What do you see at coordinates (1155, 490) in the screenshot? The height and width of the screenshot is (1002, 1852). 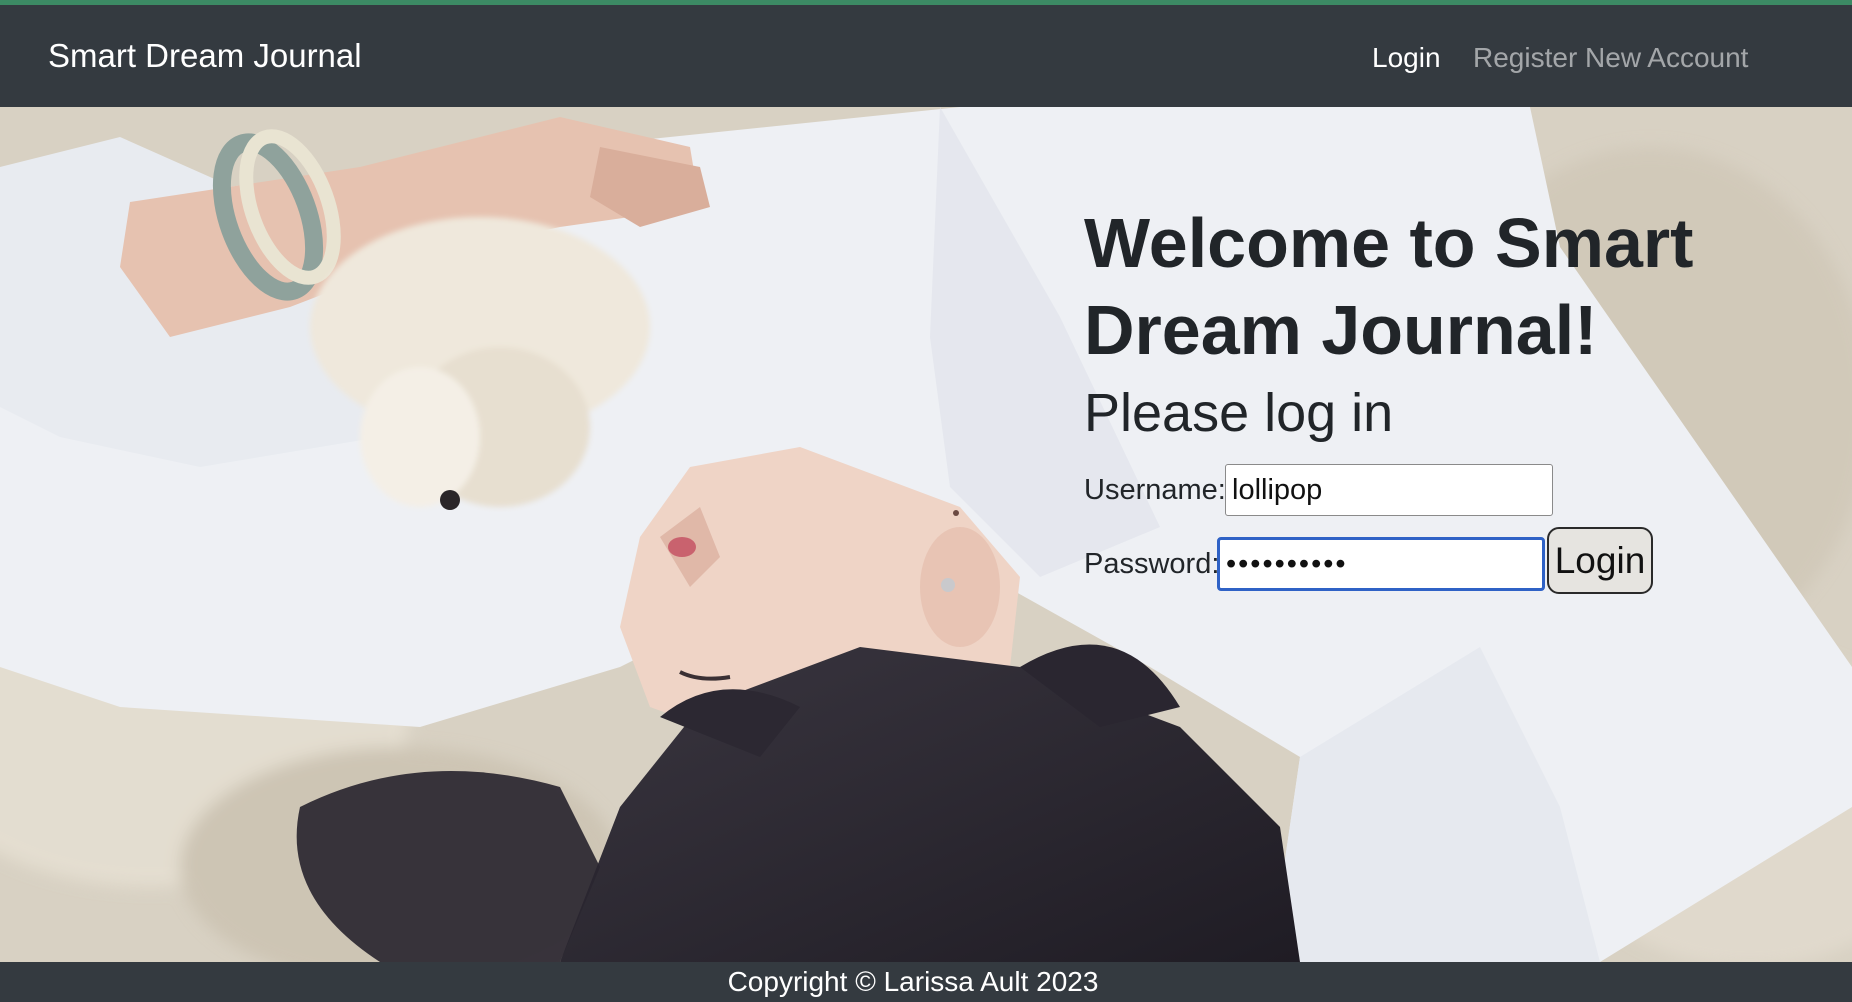 I see `username-label: Username:` at bounding box center [1155, 490].